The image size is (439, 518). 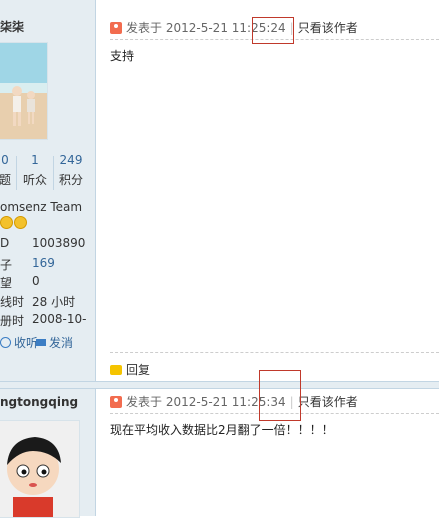 What do you see at coordinates (36, 281) in the screenshot?
I see `info-value: 0` at bounding box center [36, 281].